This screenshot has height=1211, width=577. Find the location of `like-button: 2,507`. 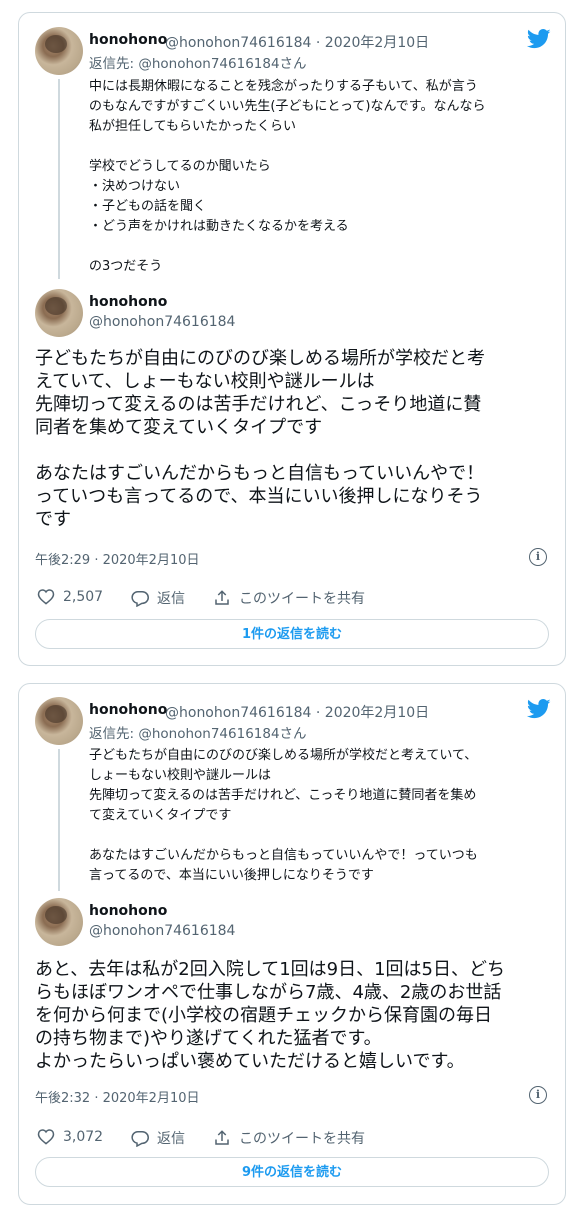

like-button: 2,507 is located at coordinates (70, 596).